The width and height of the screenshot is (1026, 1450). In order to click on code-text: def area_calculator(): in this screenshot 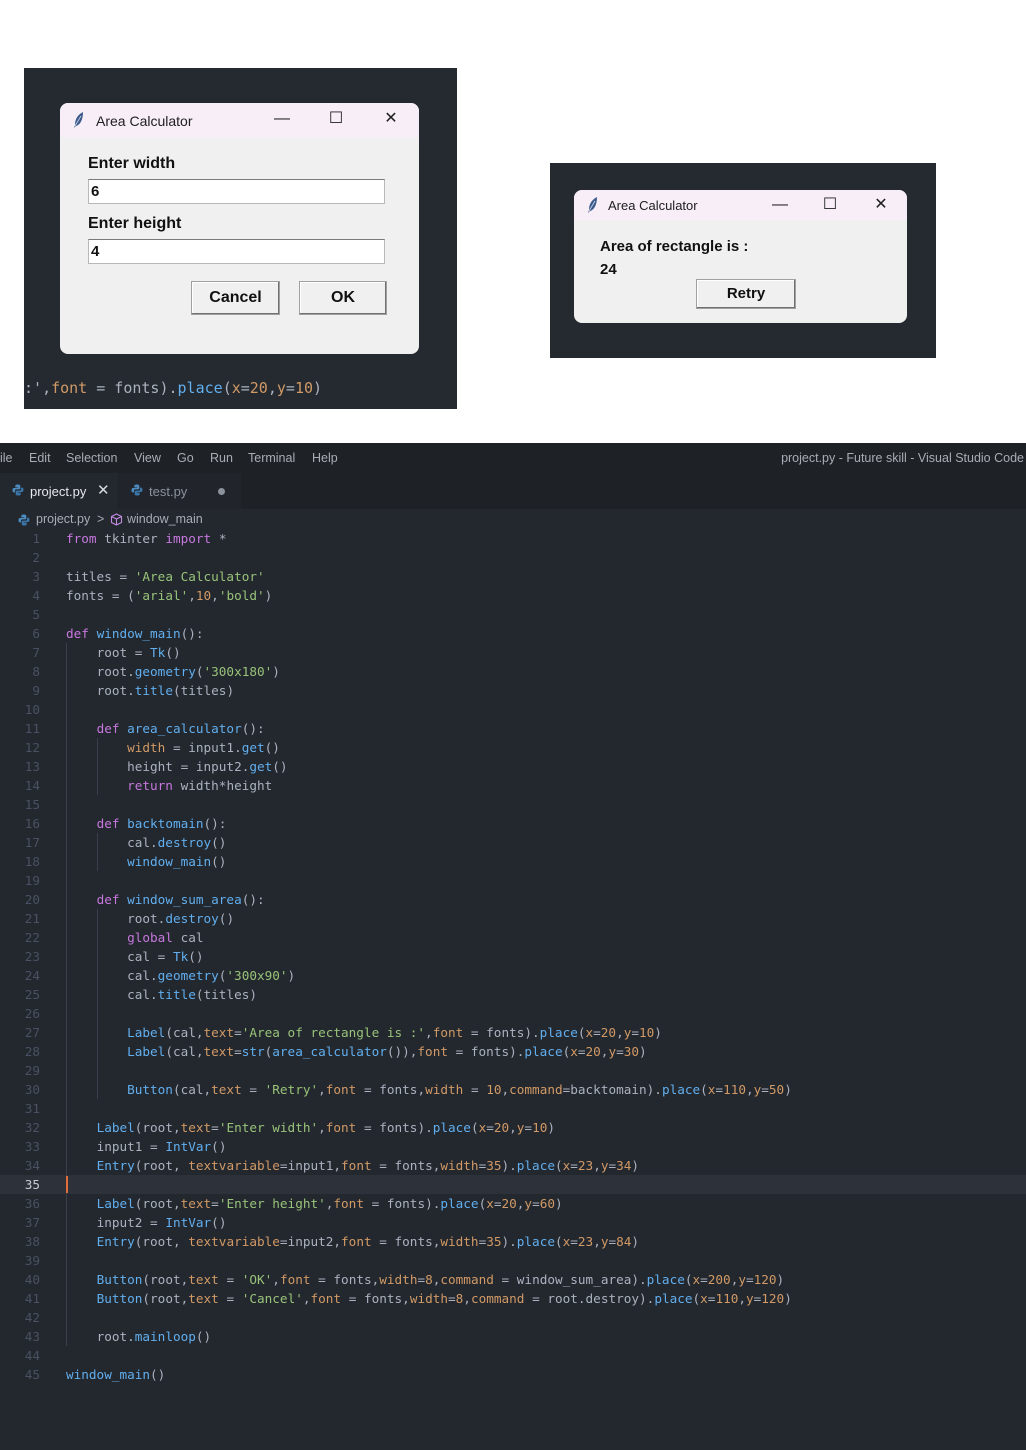, I will do `click(180, 728)`.